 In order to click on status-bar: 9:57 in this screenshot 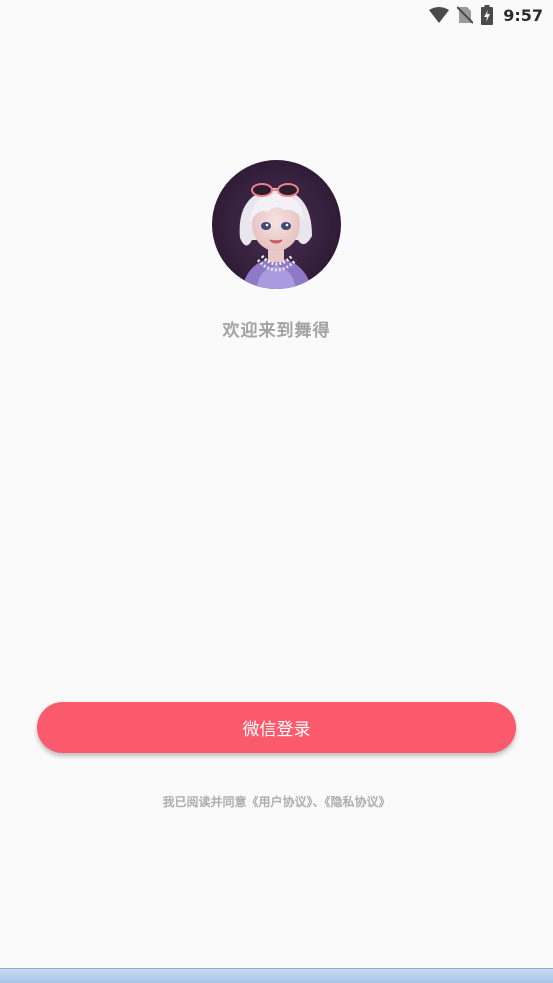, I will do `click(276, 15)`.